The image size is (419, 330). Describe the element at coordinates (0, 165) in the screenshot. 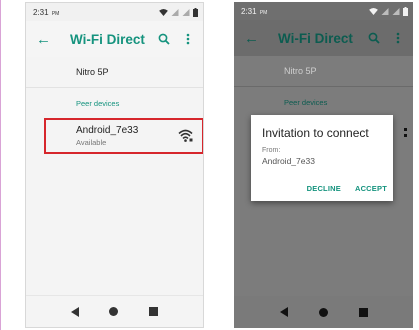

I see `page-edge-line` at that location.